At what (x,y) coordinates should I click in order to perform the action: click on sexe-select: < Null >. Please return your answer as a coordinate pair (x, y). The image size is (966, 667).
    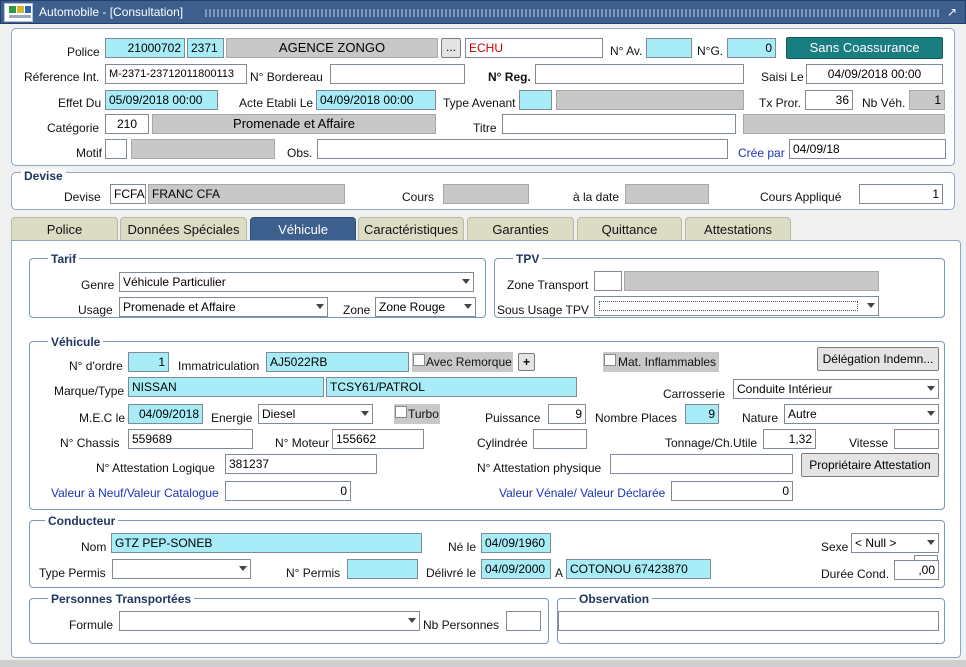
    Looking at the image, I should click on (895, 543).